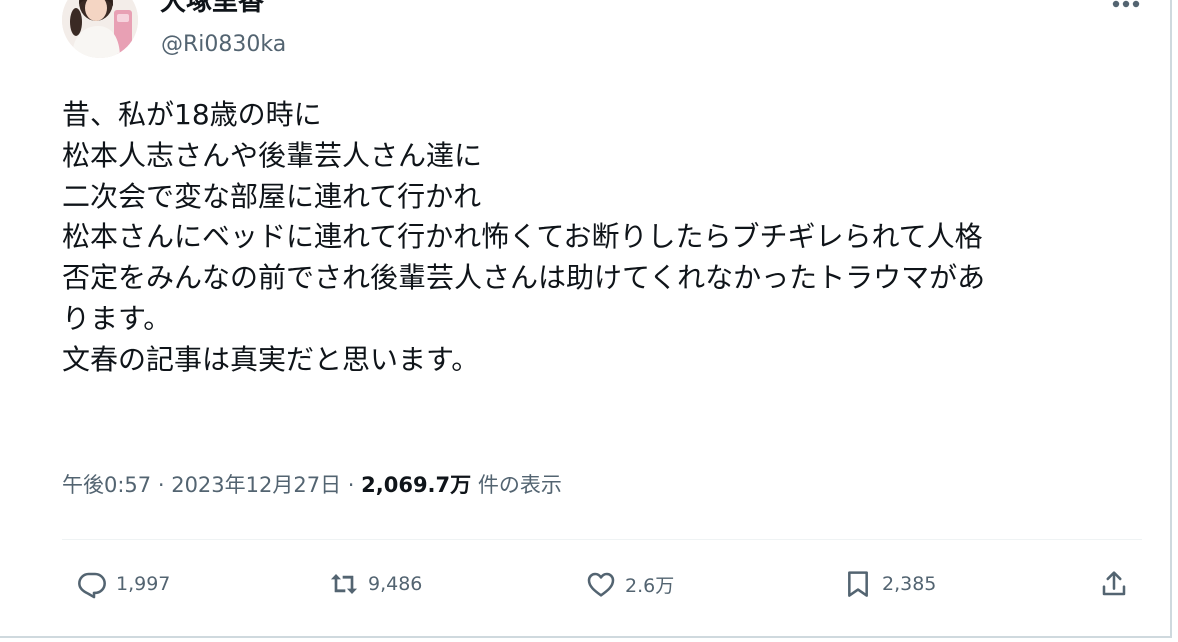  I want to click on more-options-button, so click(1125, 10).